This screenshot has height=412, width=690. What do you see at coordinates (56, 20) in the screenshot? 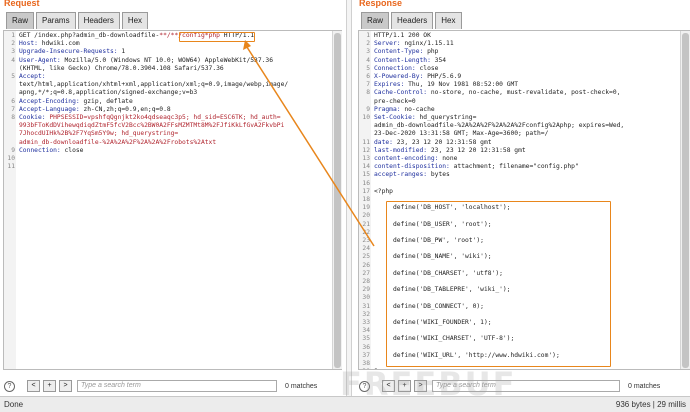
I see `request-tab-params: Params` at bounding box center [56, 20].